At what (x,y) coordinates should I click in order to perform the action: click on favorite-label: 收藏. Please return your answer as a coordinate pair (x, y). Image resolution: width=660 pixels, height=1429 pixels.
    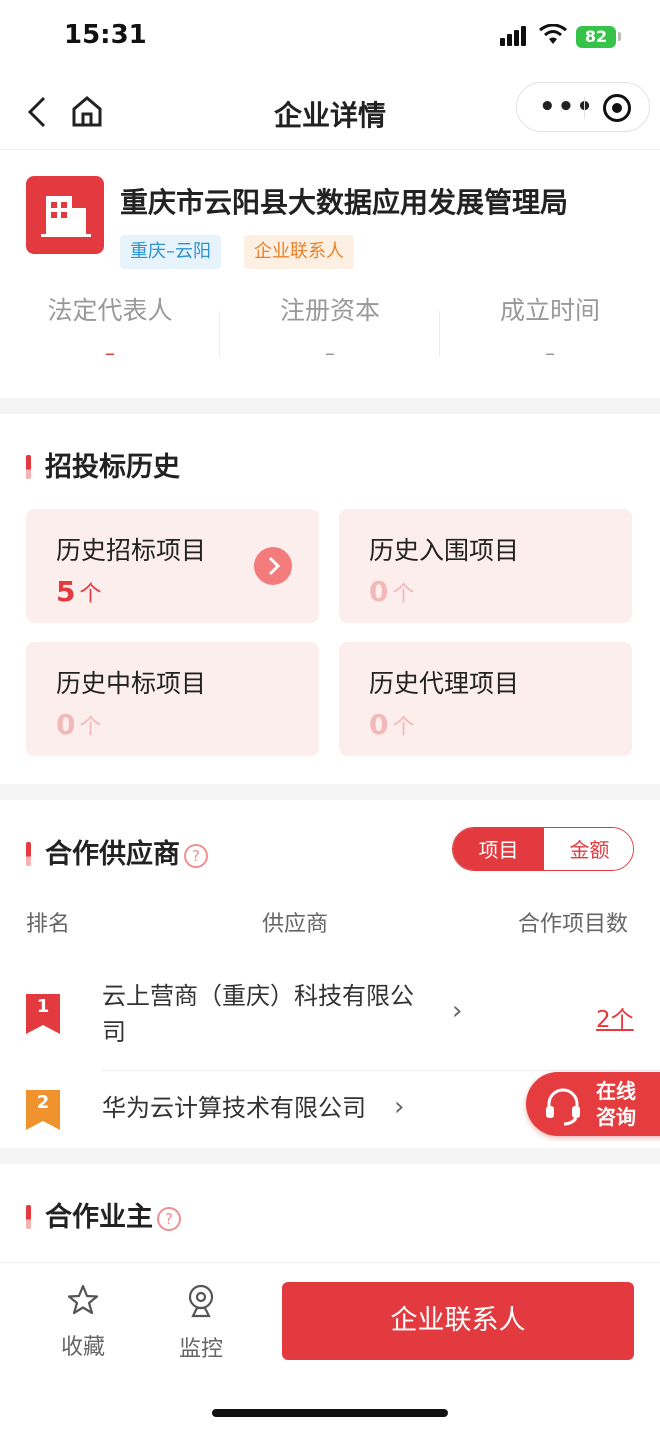
    Looking at the image, I should click on (82, 1347).